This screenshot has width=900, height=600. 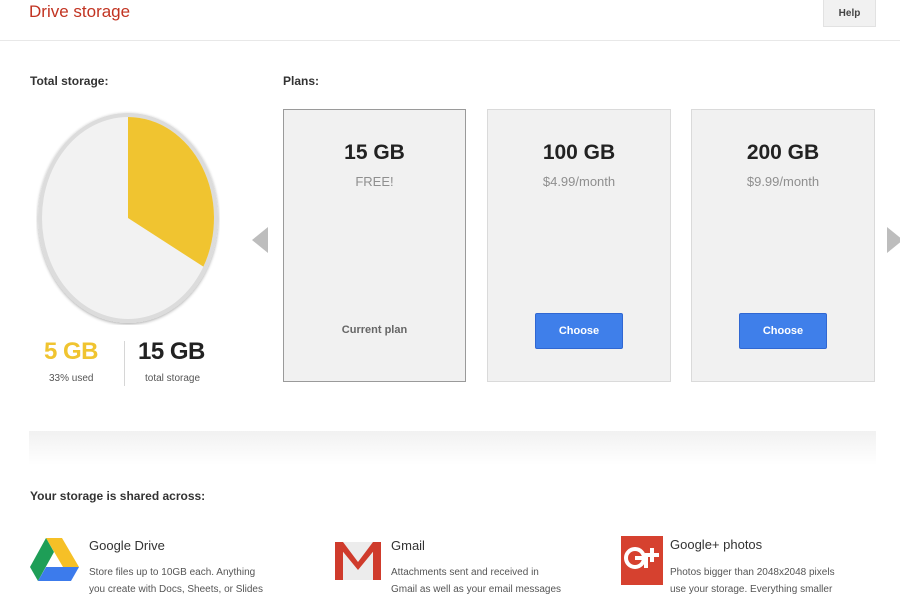 What do you see at coordinates (642, 560) in the screenshot?
I see `google-plus-icon` at bounding box center [642, 560].